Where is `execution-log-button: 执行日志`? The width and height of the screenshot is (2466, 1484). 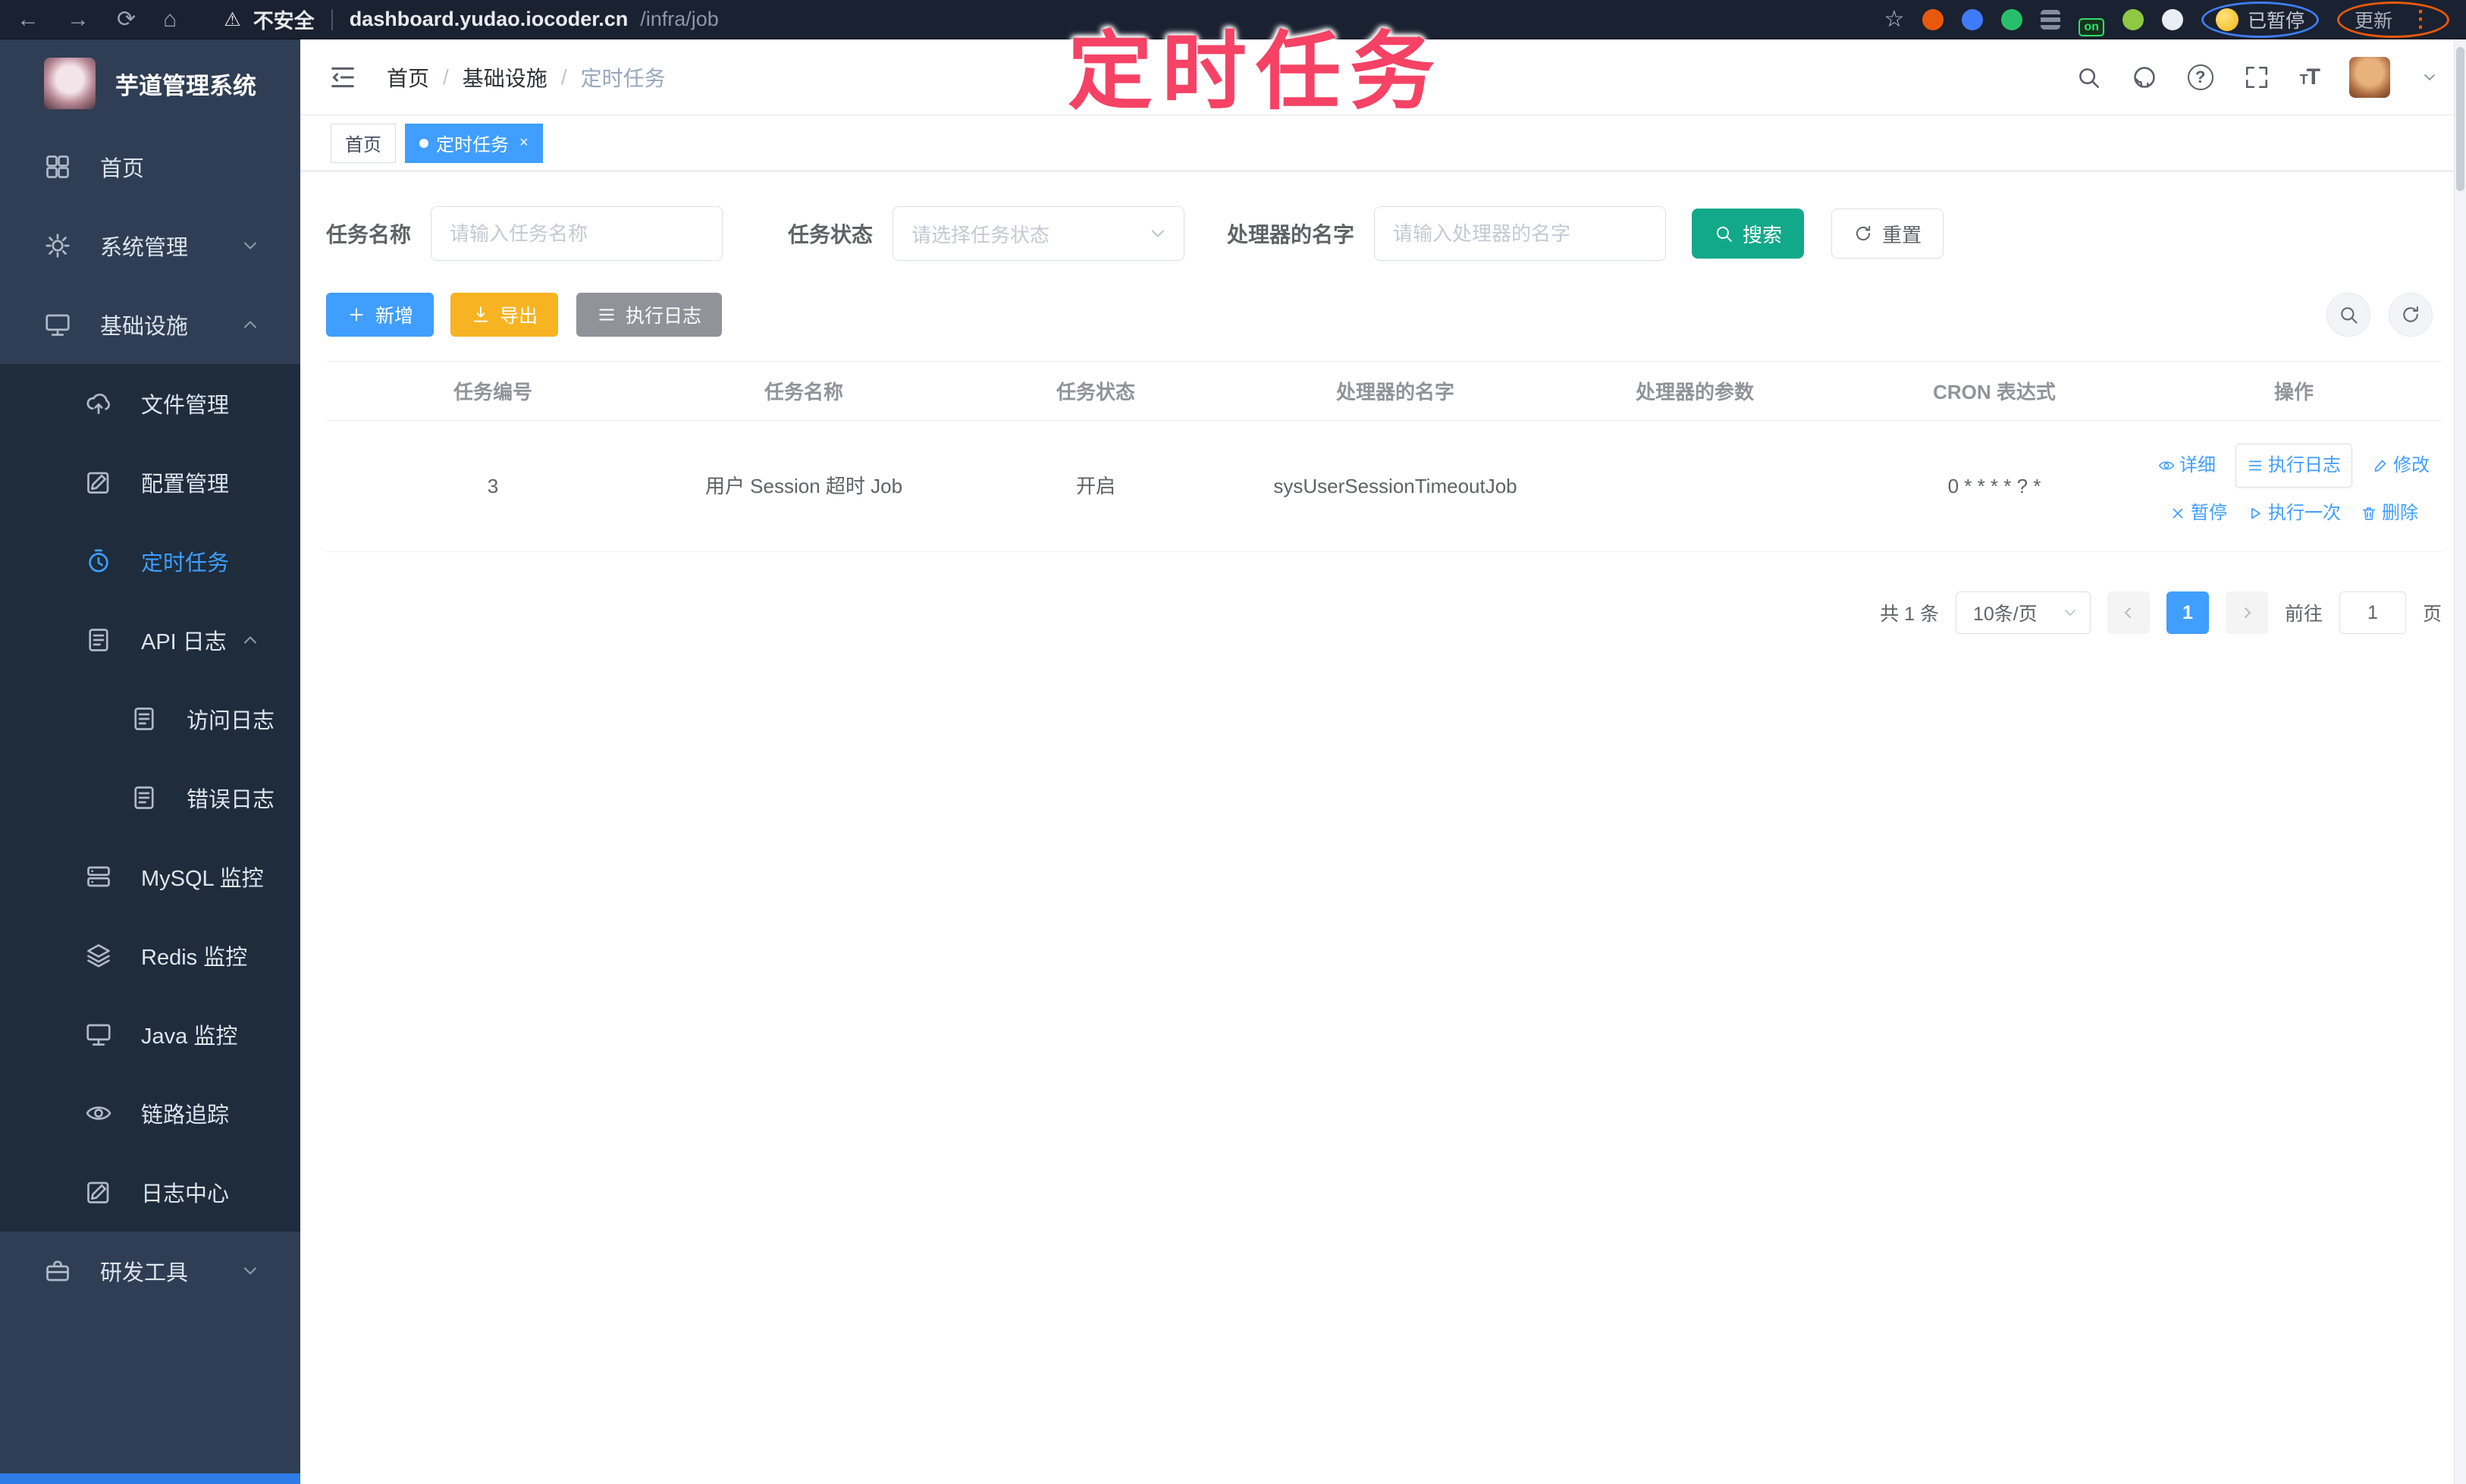
execution-log-button: 执行日志 is located at coordinates (649, 315).